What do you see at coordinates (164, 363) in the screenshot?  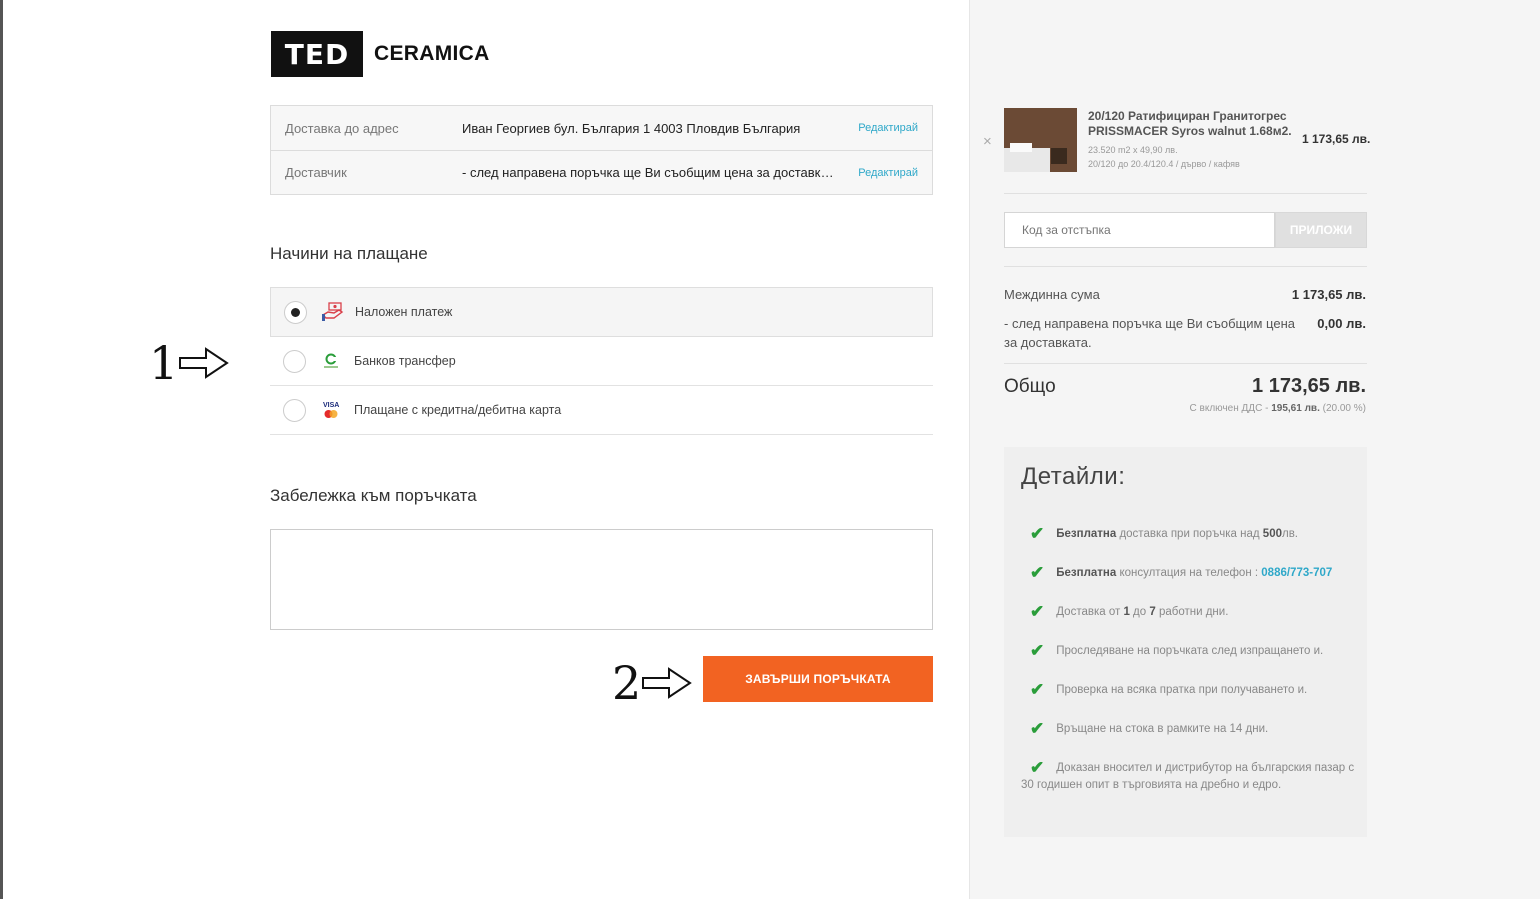 I see `annotation-1-number: 1` at bounding box center [164, 363].